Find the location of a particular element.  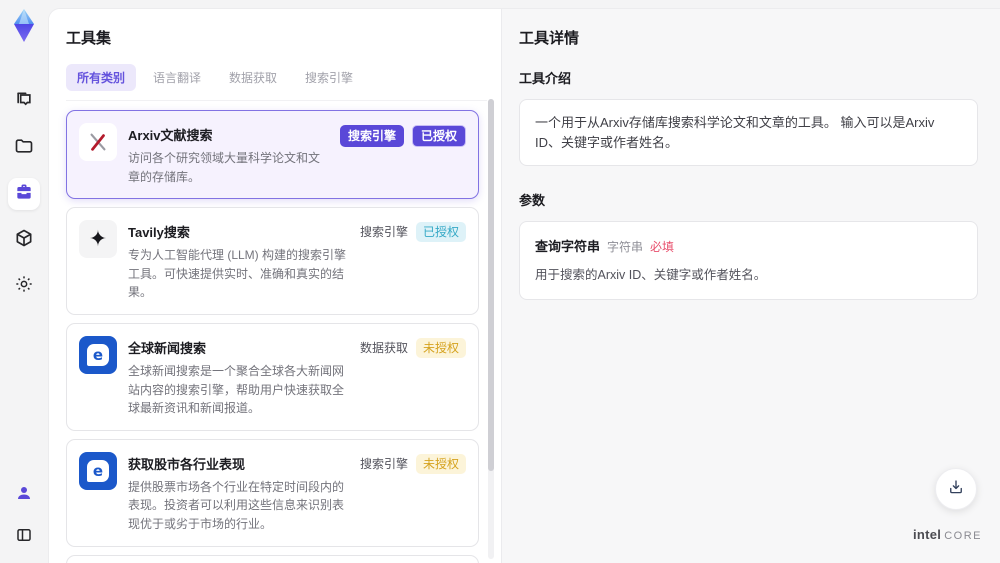

param-type: 字符串 is located at coordinates (625, 247).